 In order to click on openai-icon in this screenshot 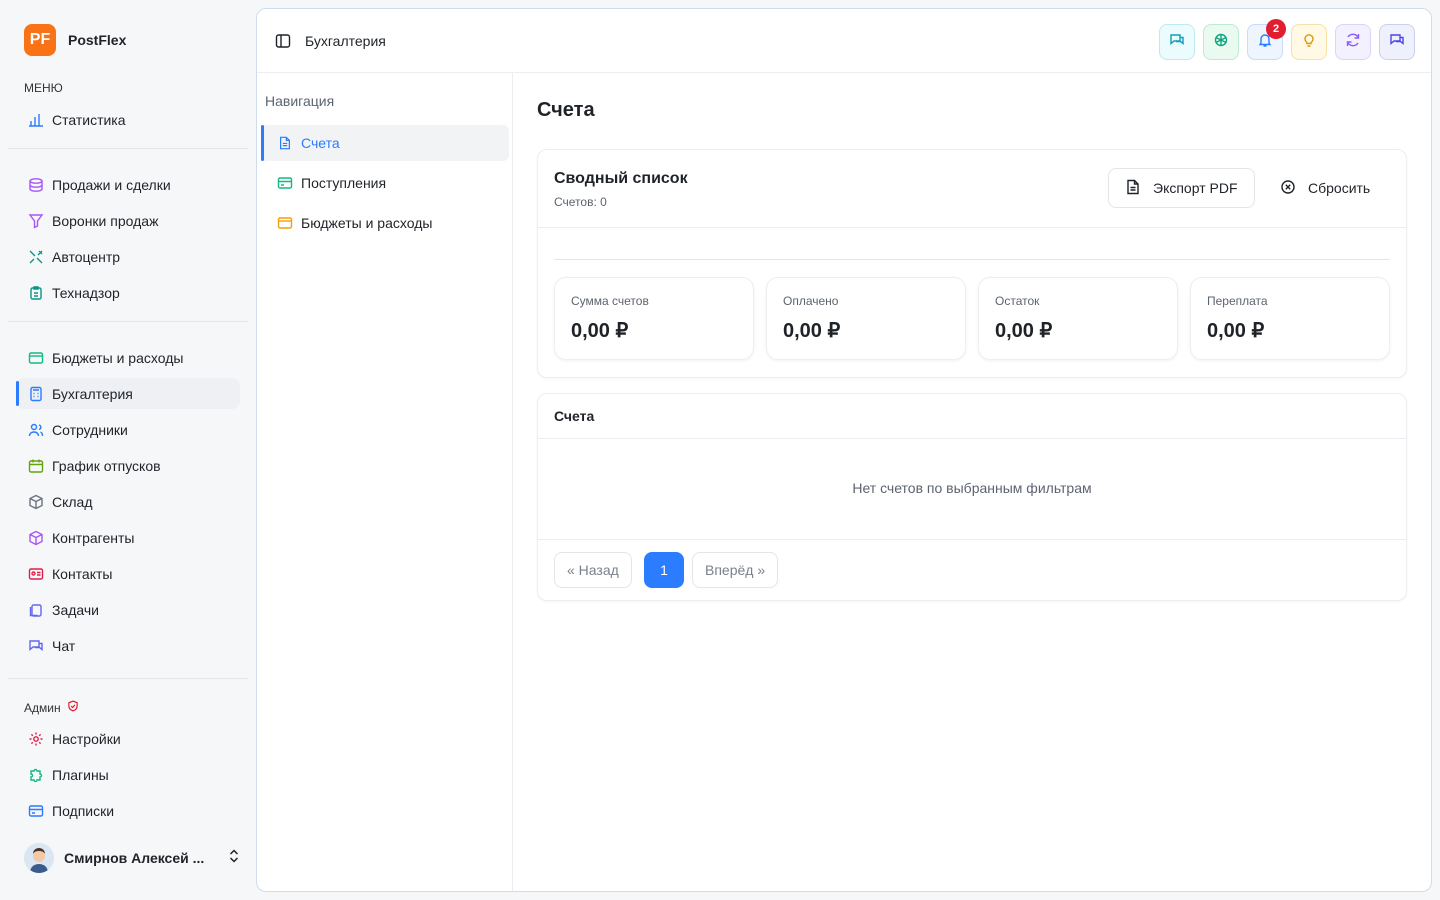, I will do `click(1221, 42)`.